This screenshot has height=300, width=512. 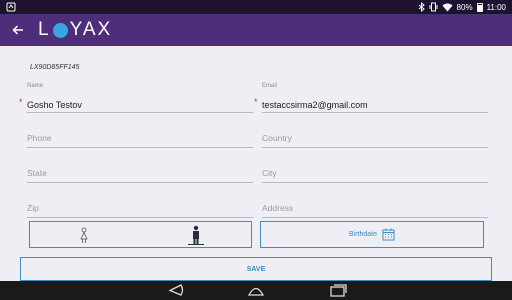 I want to click on email-field: Email * testaccsirma2@gmail.com, so click(x=371, y=98).